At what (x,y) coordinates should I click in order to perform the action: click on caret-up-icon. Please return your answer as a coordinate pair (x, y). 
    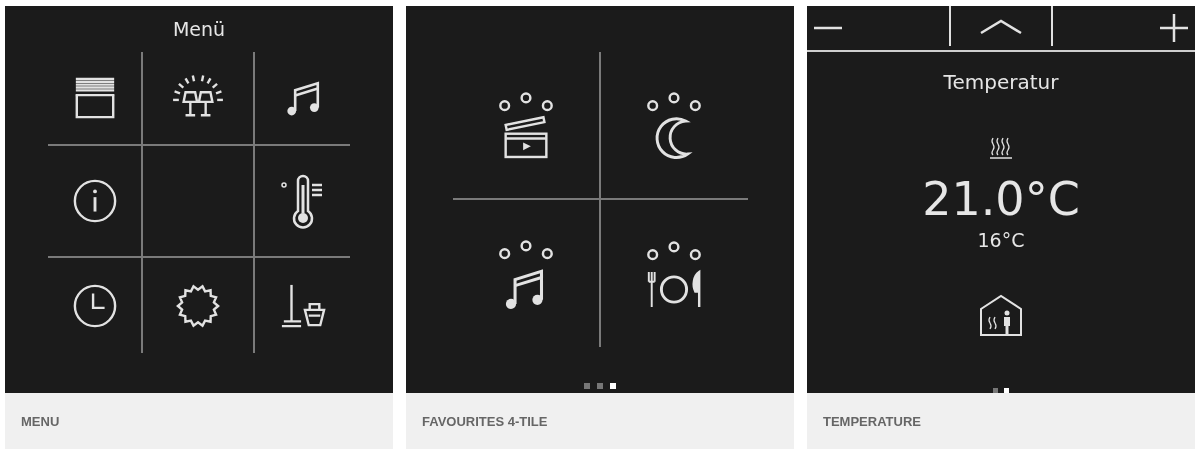
    Looking at the image, I should click on (1001, 26).